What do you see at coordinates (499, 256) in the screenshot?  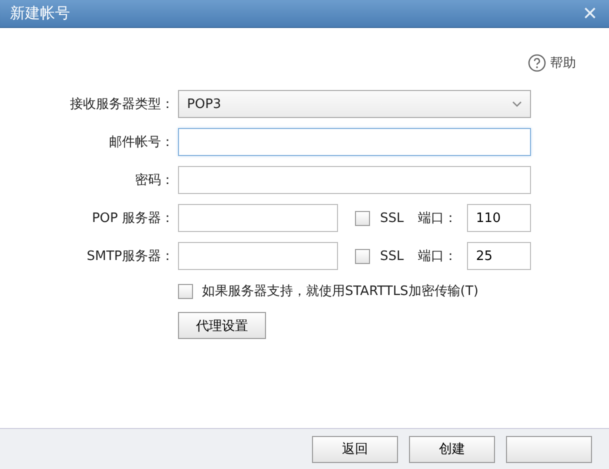 I see `port-field: 25` at bounding box center [499, 256].